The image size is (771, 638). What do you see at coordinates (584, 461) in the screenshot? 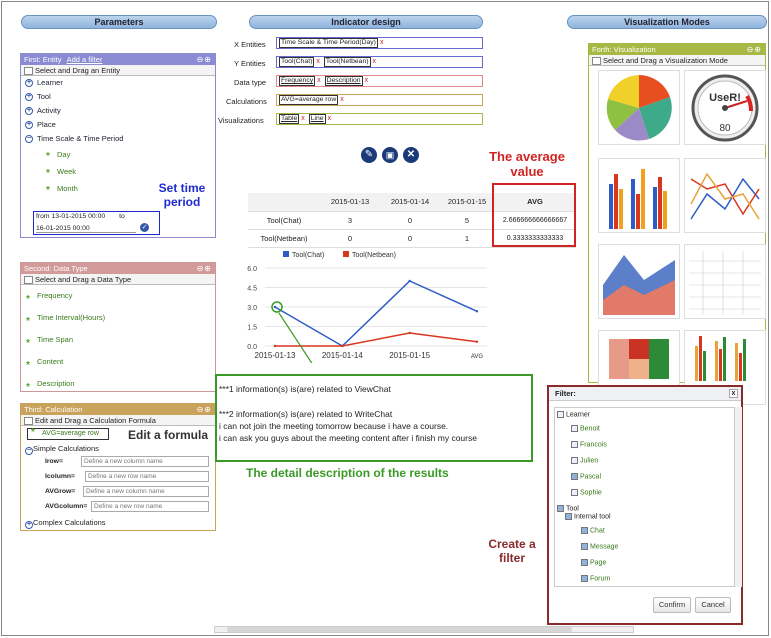
I see `filter-learner-item: Julien` at bounding box center [584, 461].